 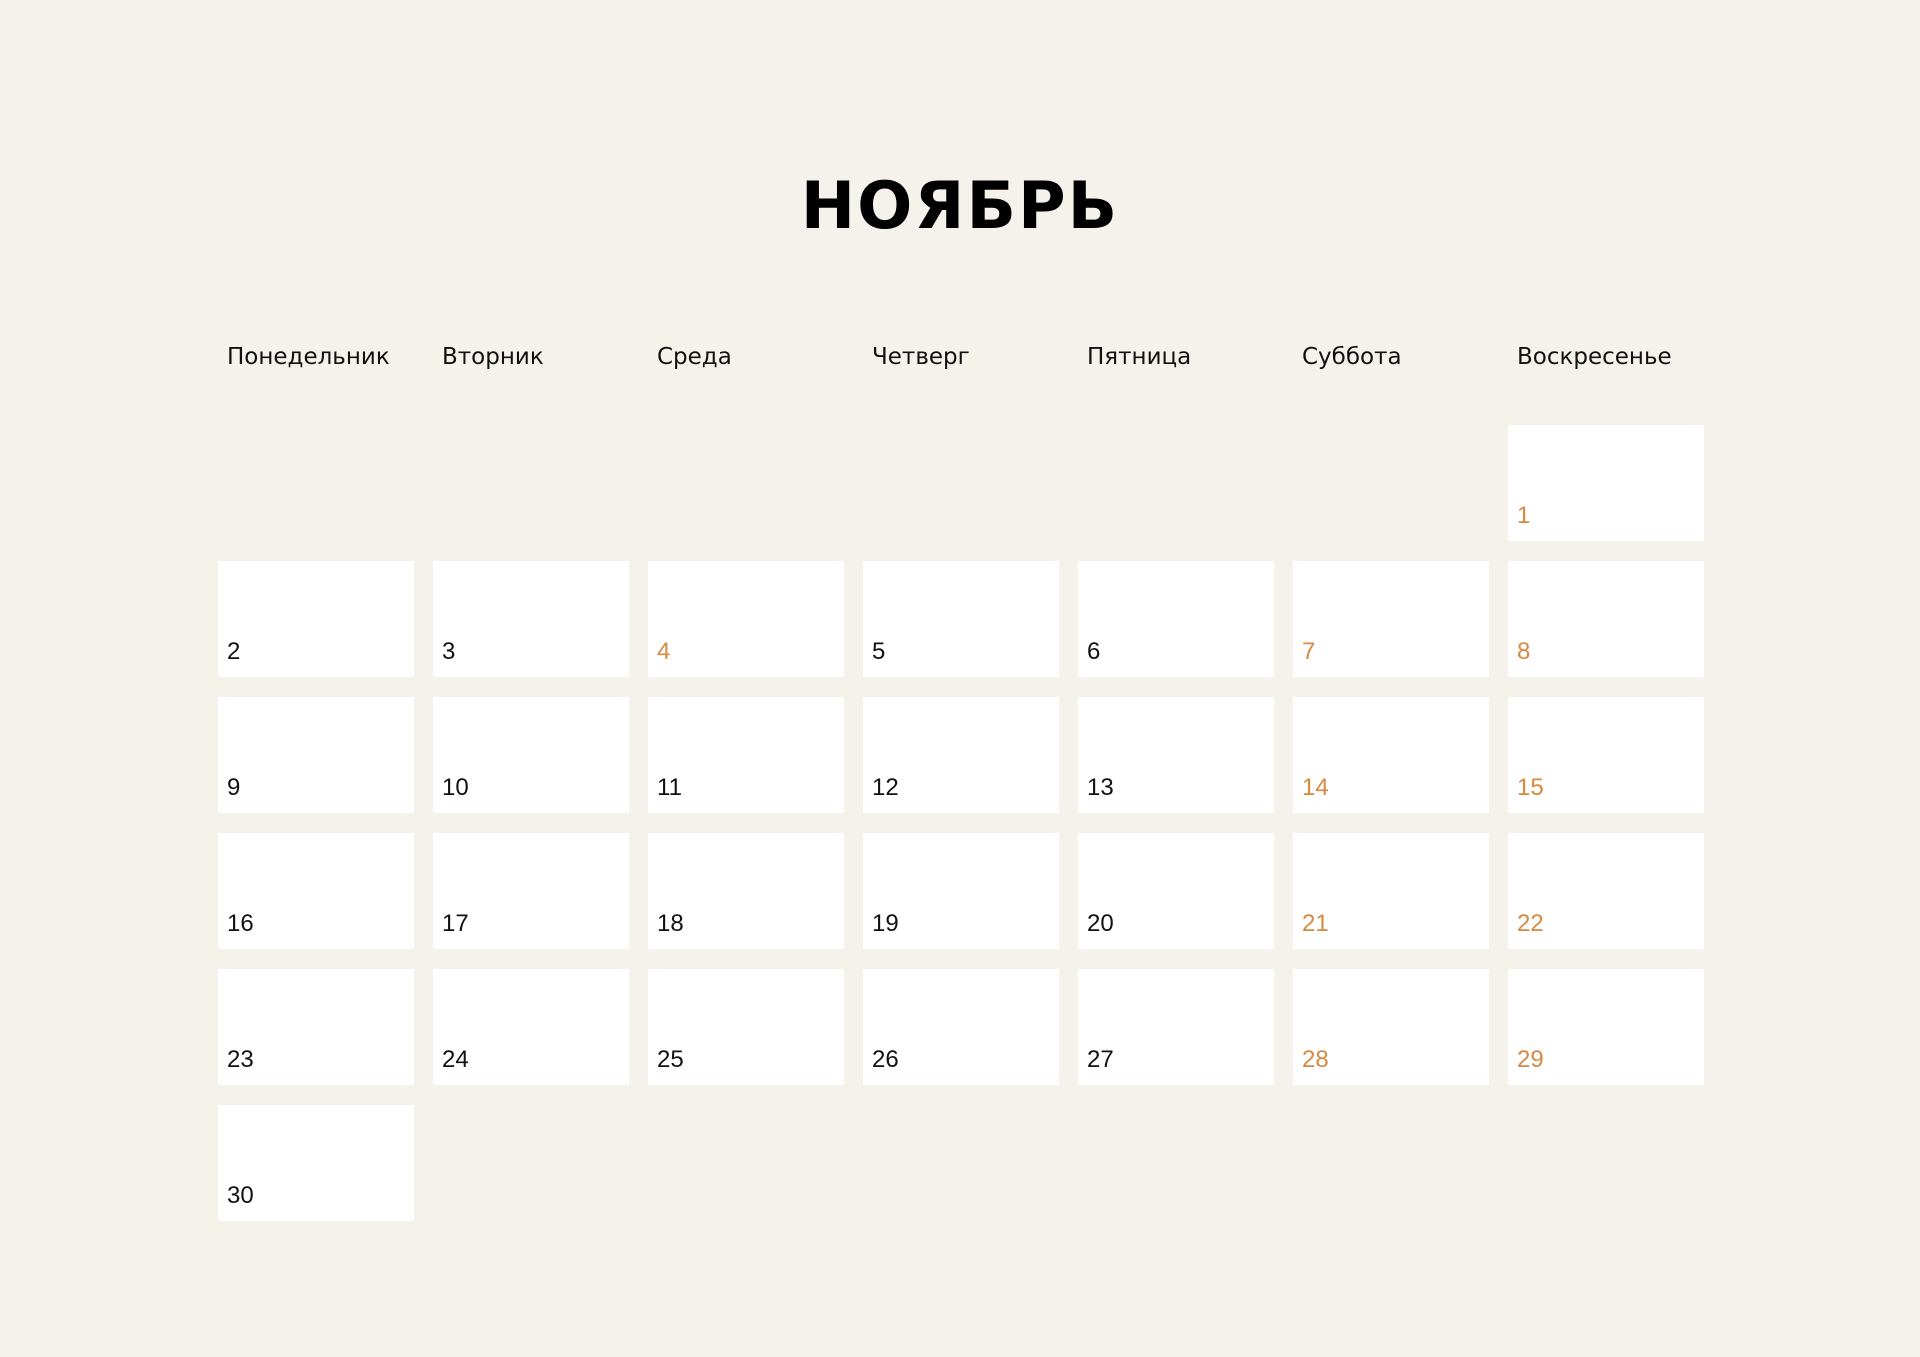 What do you see at coordinates (961, 1027) in the screenshot?
I see `day-cell: 26` at bounding box center [961, 1027].